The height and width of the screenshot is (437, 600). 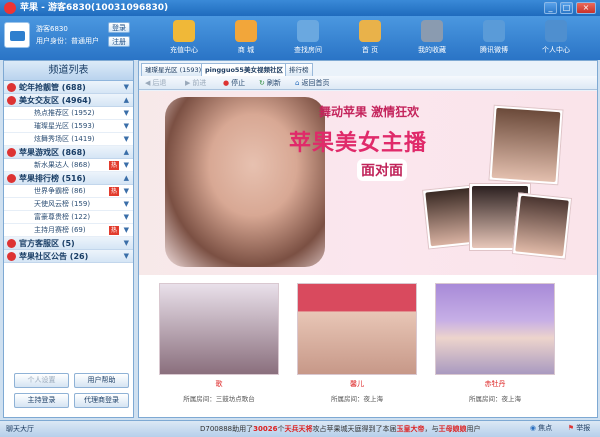 I want to click on forward-button: ▶ 前进, so click(x=195, y=83).